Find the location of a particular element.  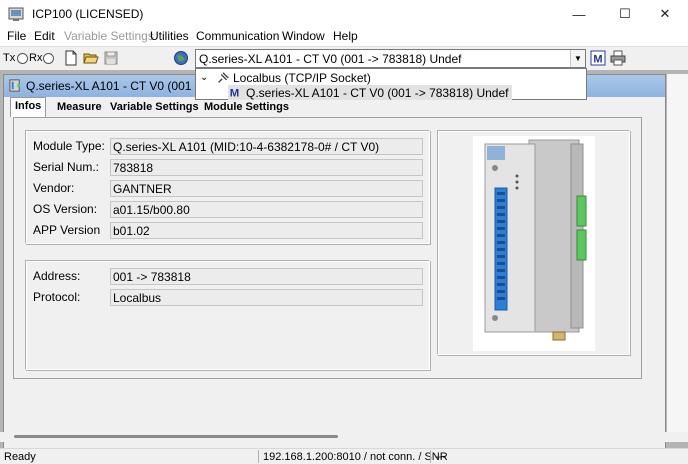

plug-icon is located at coordinates (223, 77).